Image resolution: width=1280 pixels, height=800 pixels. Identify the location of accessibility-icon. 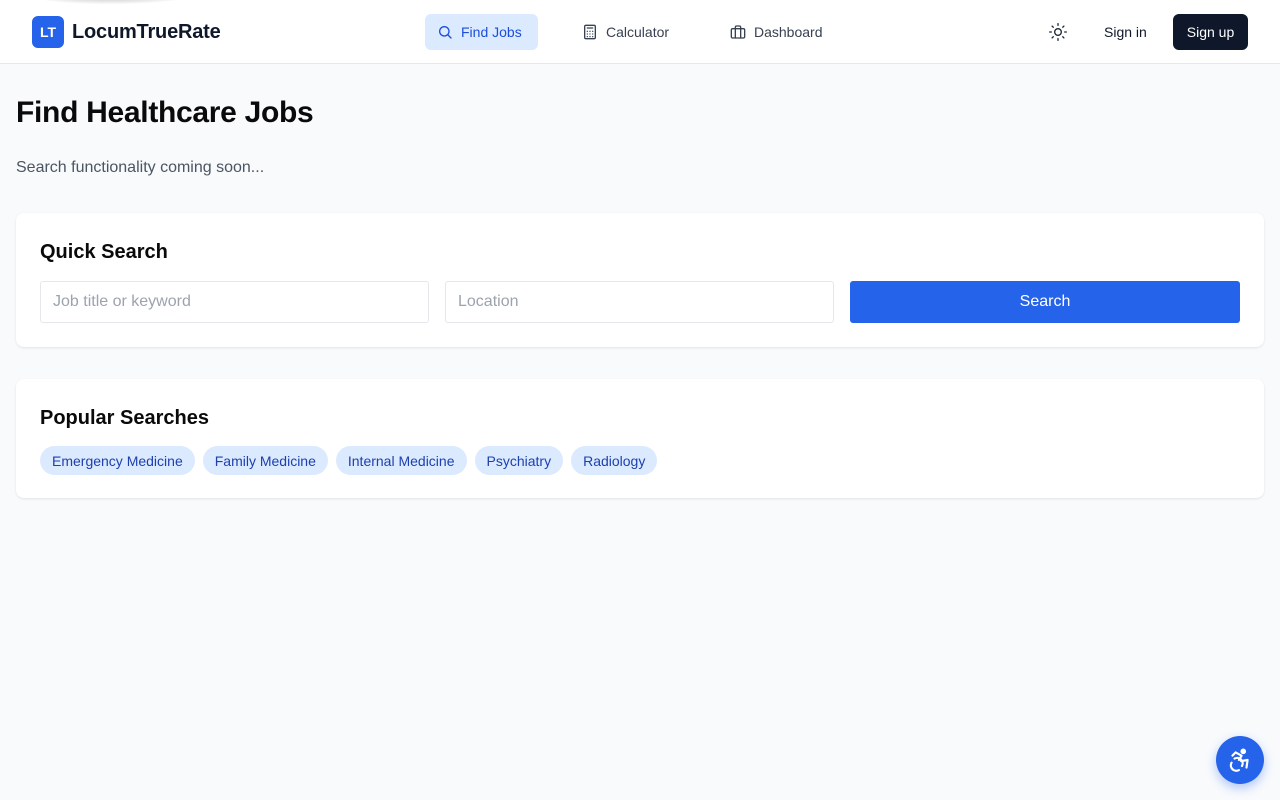
(1239, 760).